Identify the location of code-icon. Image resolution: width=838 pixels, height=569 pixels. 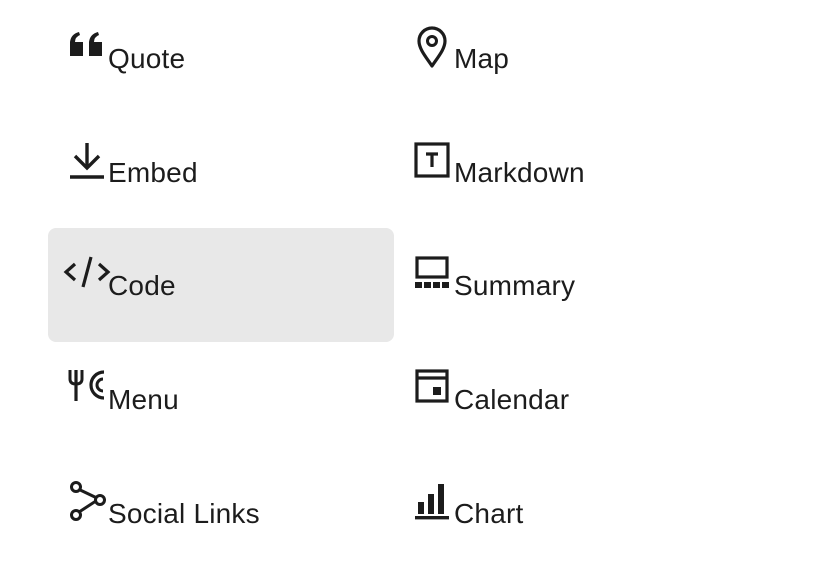
(87, 272).